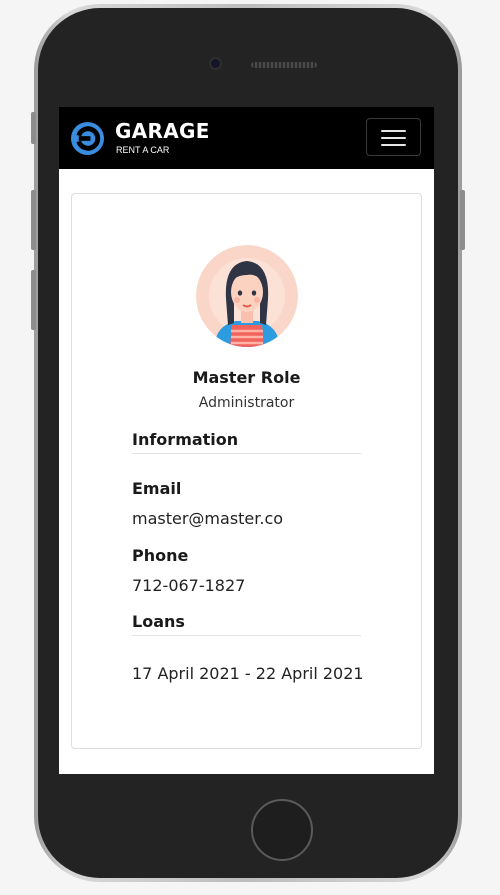 The width and height of the screenshot is (500, 895). I want to click on email-value: master@master.co, so click(207, 518).